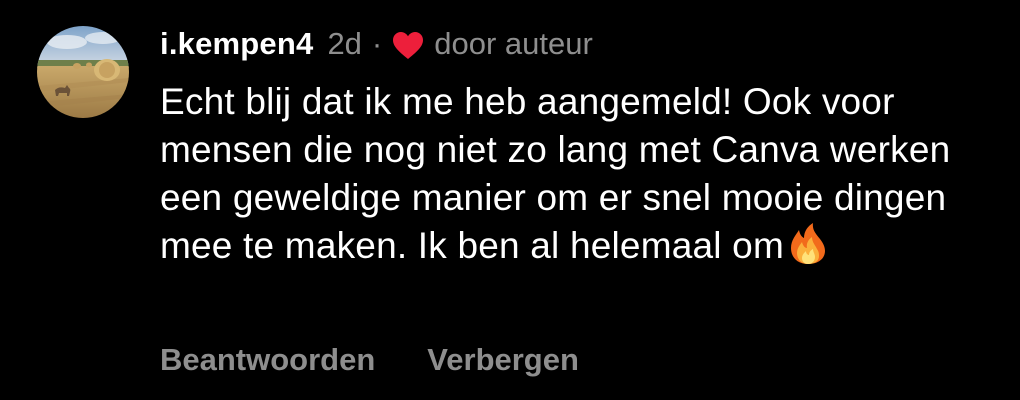 The height and width of the screenshot is (400, 1020). What do you see at coordinates (503, 360) in the screenshot?
I see `hide-button: Verbergen` at bounding box center [503, 360].